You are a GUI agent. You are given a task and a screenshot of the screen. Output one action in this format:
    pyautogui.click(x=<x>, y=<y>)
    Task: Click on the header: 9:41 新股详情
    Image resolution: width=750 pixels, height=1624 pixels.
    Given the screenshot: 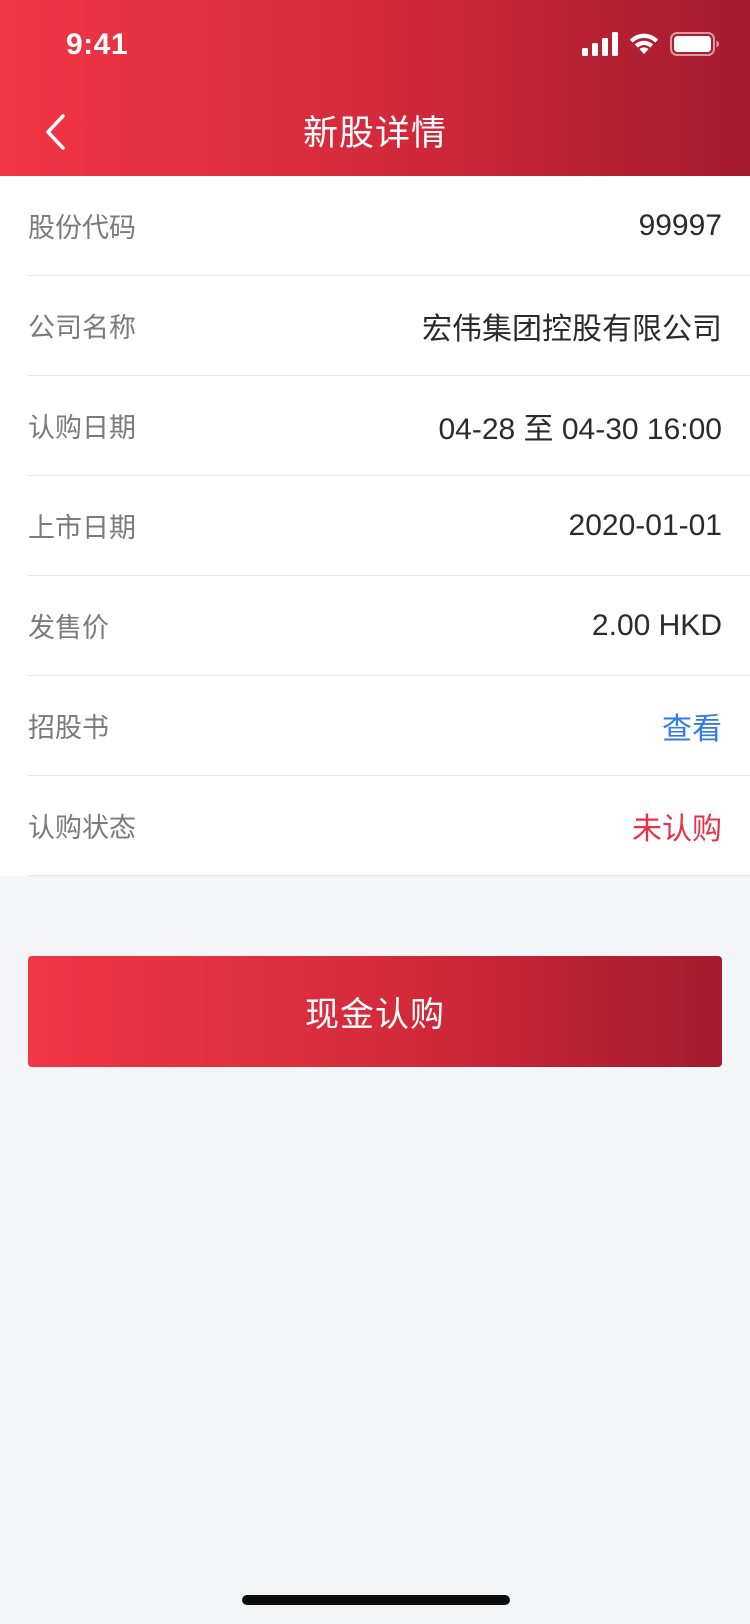 What is the action you would take?
    pyautogui.click(x=375, y=88)
    